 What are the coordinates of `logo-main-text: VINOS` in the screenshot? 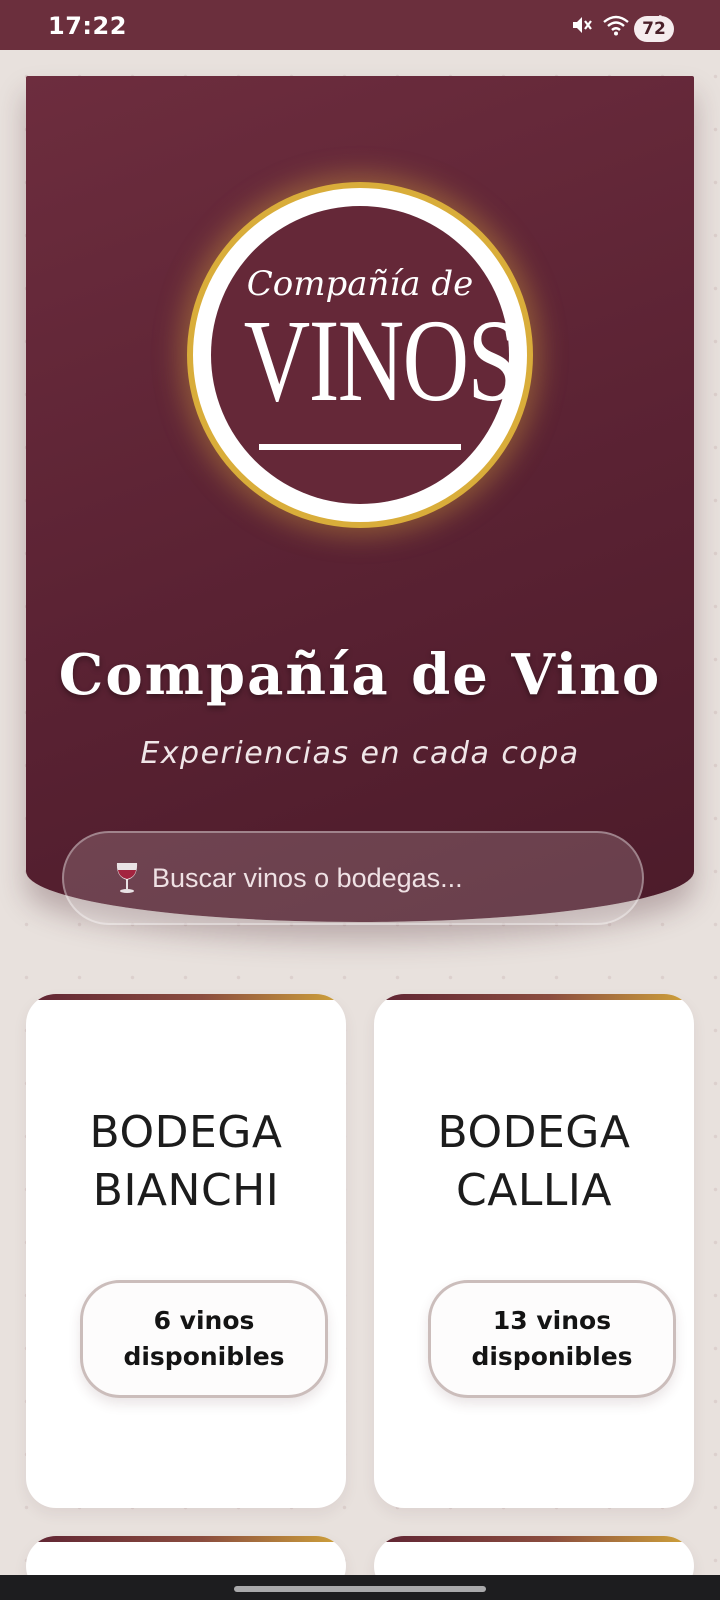 It's located at (381, 360).